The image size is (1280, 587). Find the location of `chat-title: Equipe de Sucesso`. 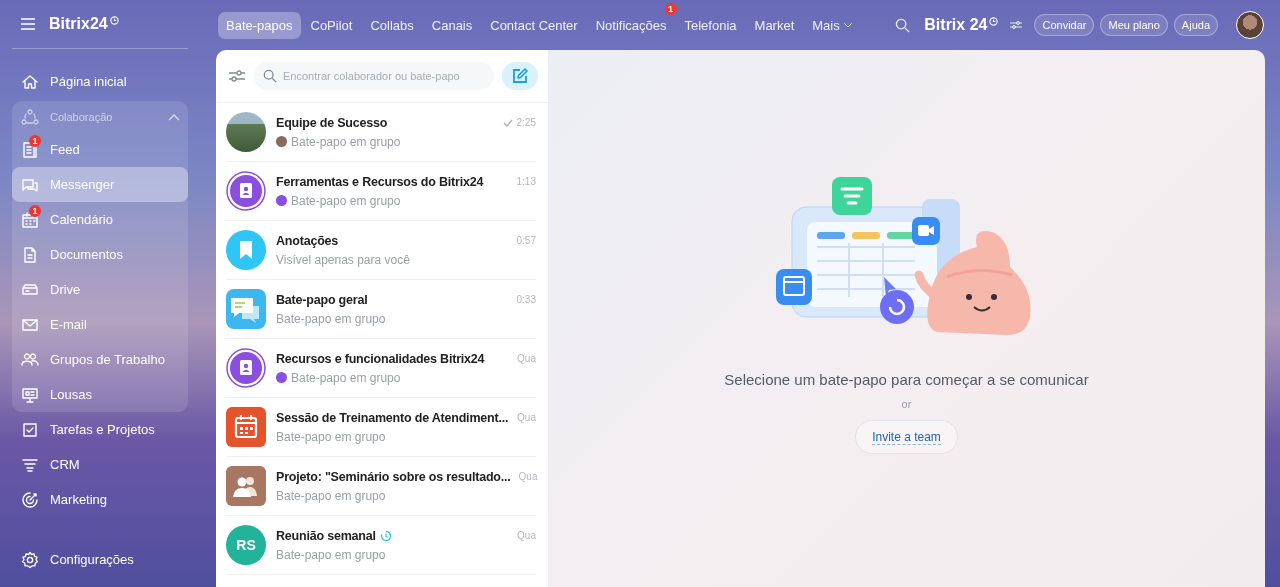

chat-title: Equipe de Sucesso is located at coordinates (332, 122).